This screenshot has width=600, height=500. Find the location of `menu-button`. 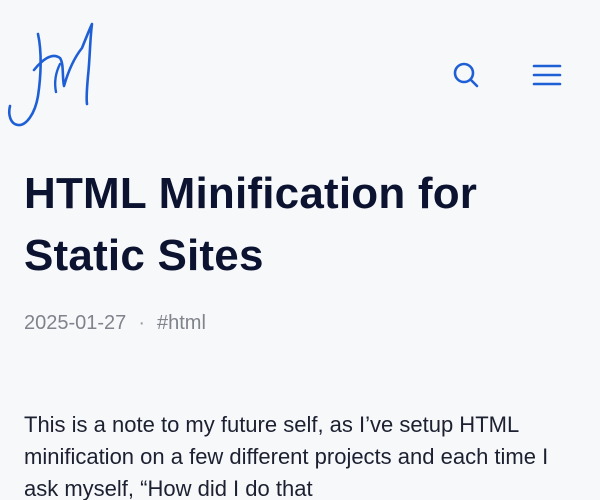

menu-button is located at coordinates (547, 75).